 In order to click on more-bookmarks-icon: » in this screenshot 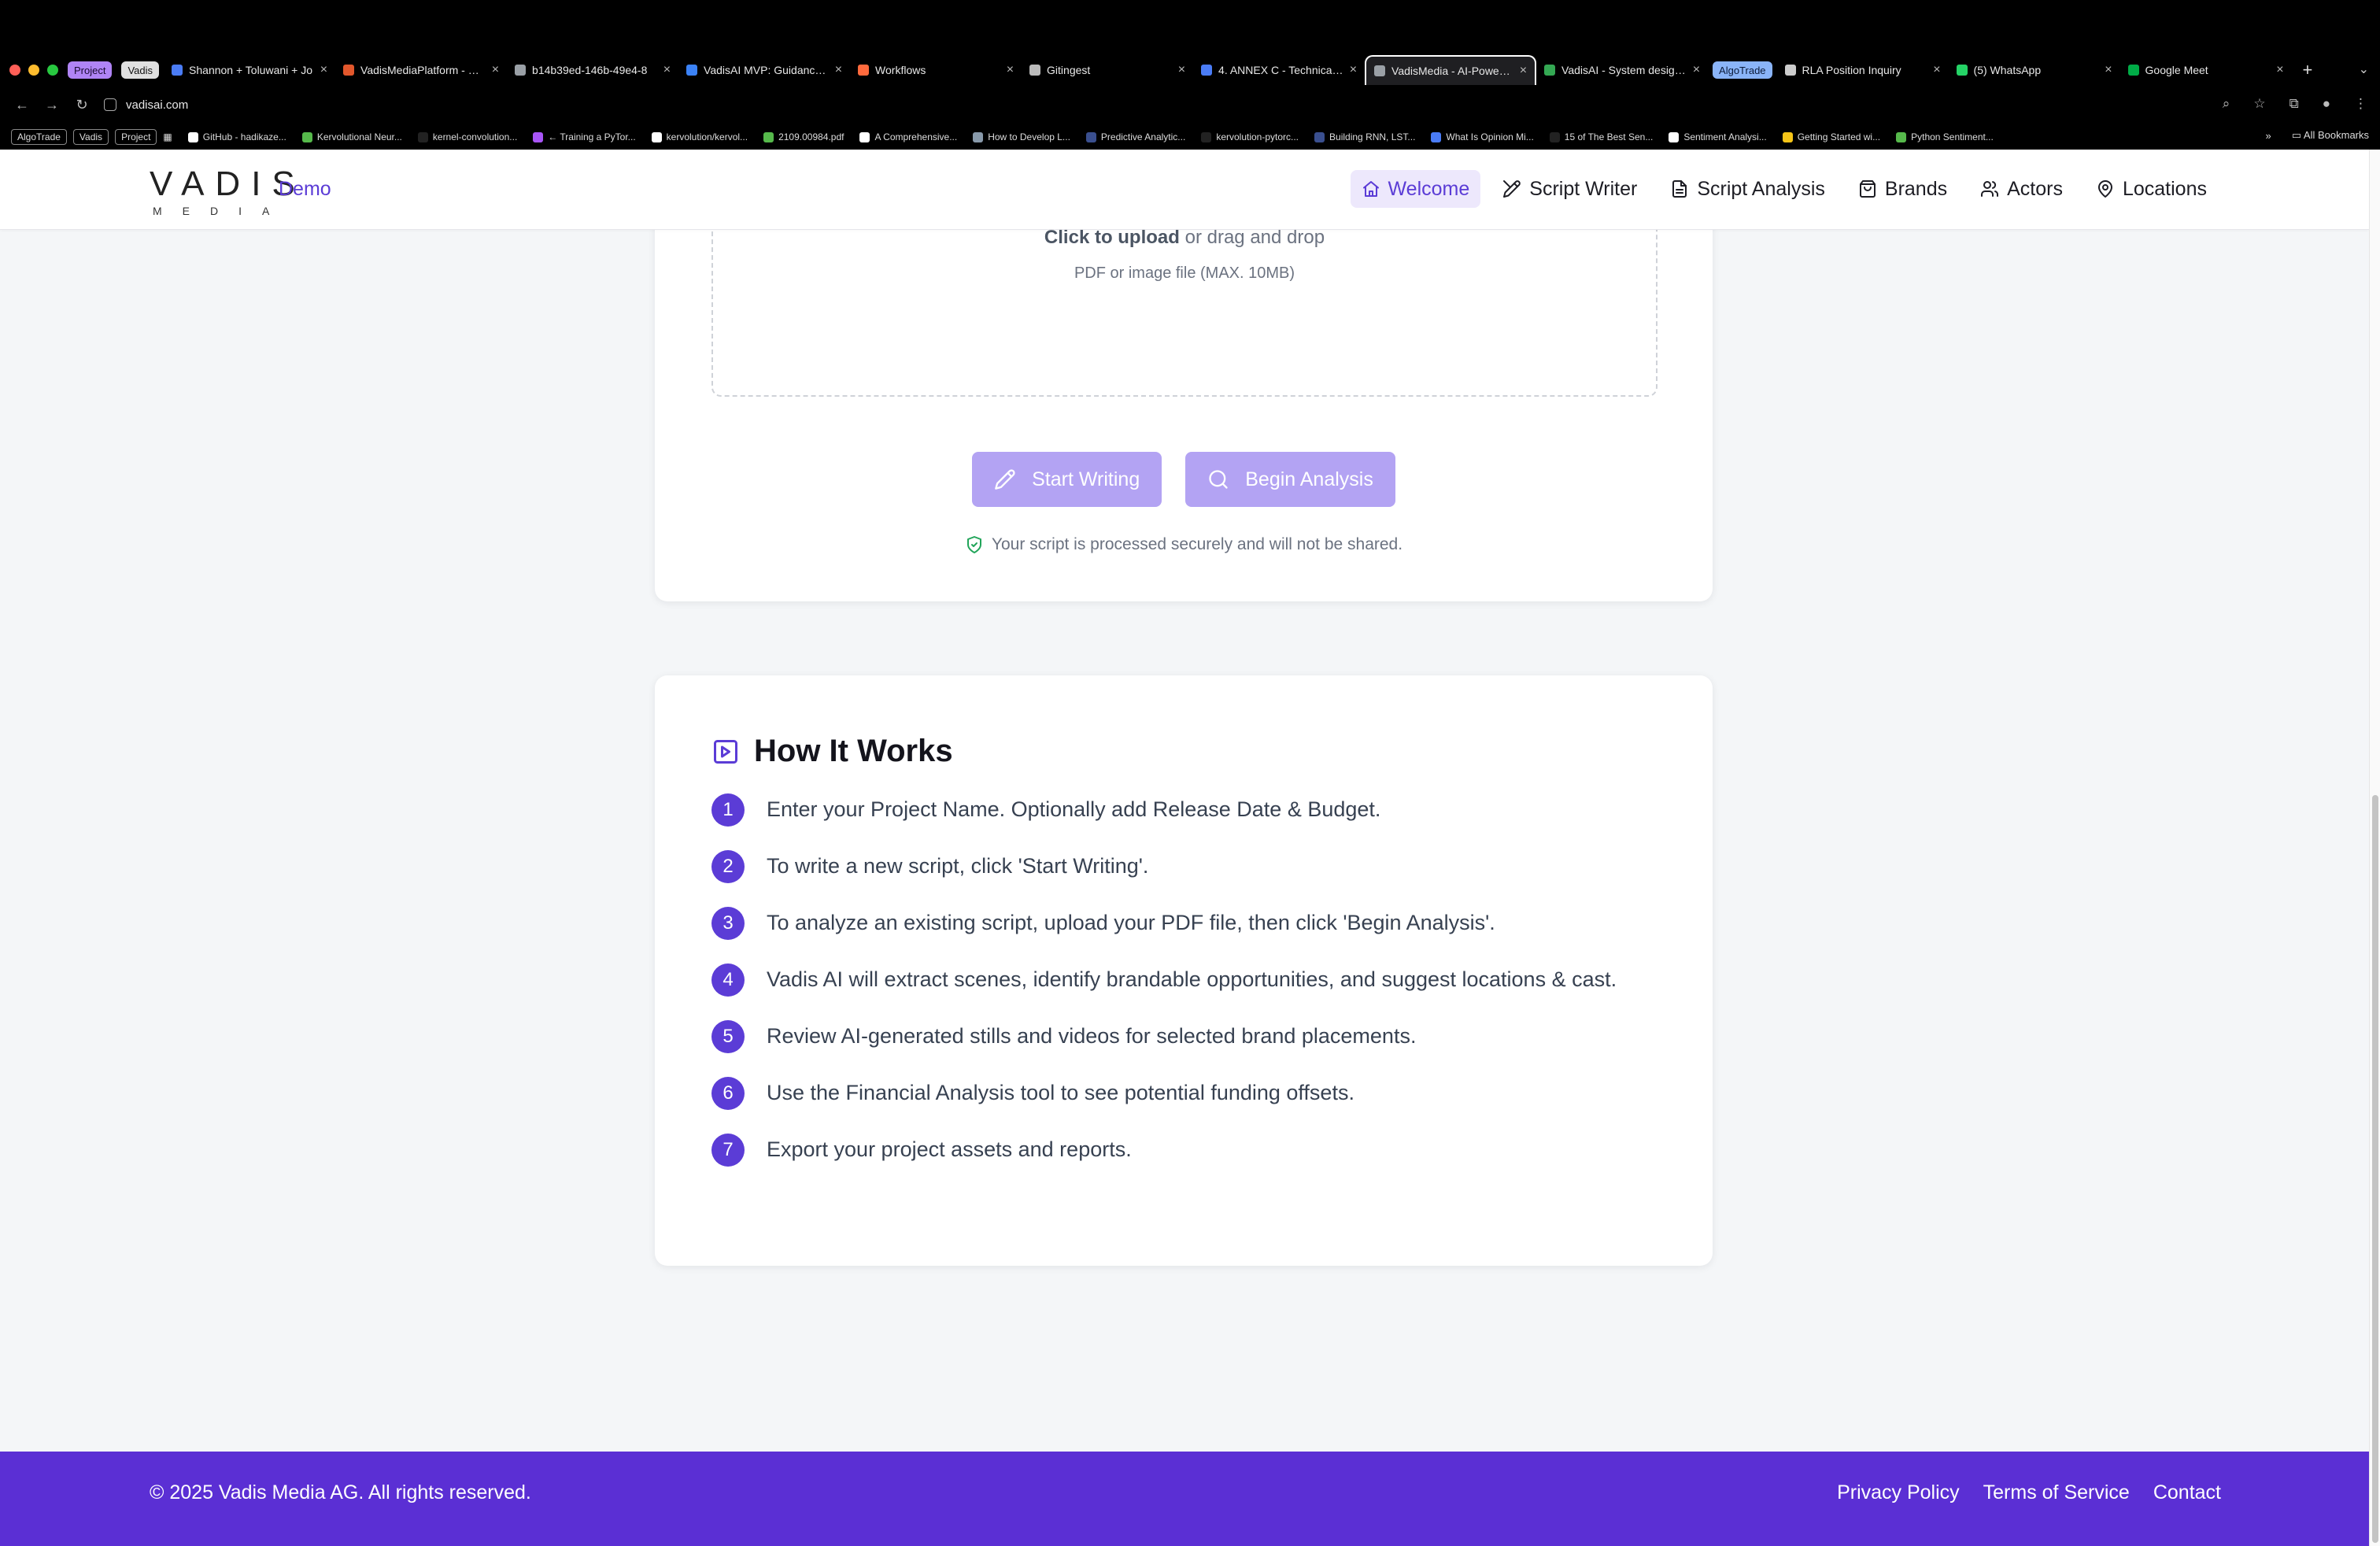, I will do `click(2268, 136)`.